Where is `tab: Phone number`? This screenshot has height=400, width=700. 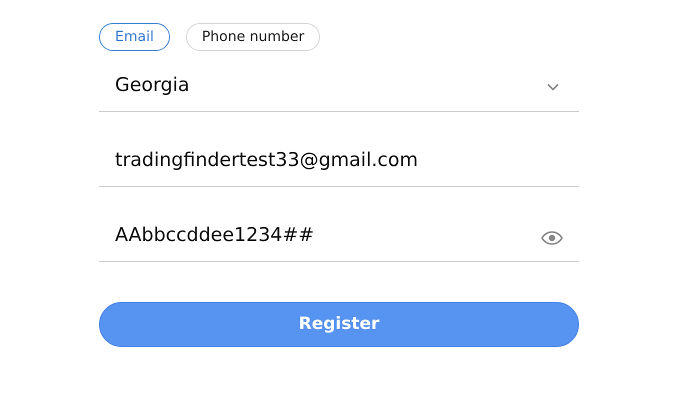
tab: Phone number is located at coordinates (253, 37).